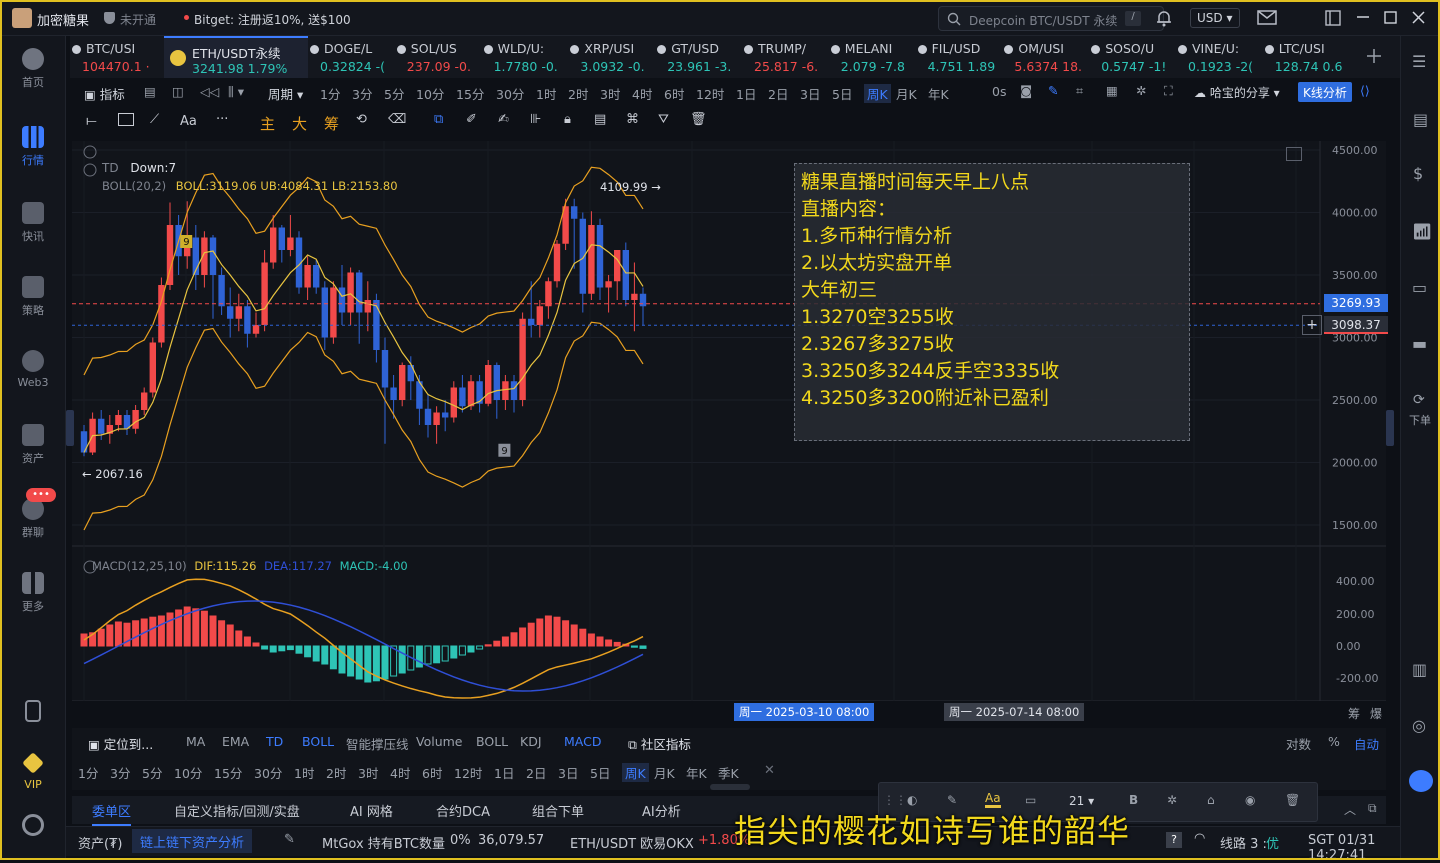 Image resolution: width=1440 pixels, height=863 pixels. What do you see at coordinates (1376, 713) in the screenshot?
I see `liquidation-axis-button: 爆` at bounding box center [1376, 713].